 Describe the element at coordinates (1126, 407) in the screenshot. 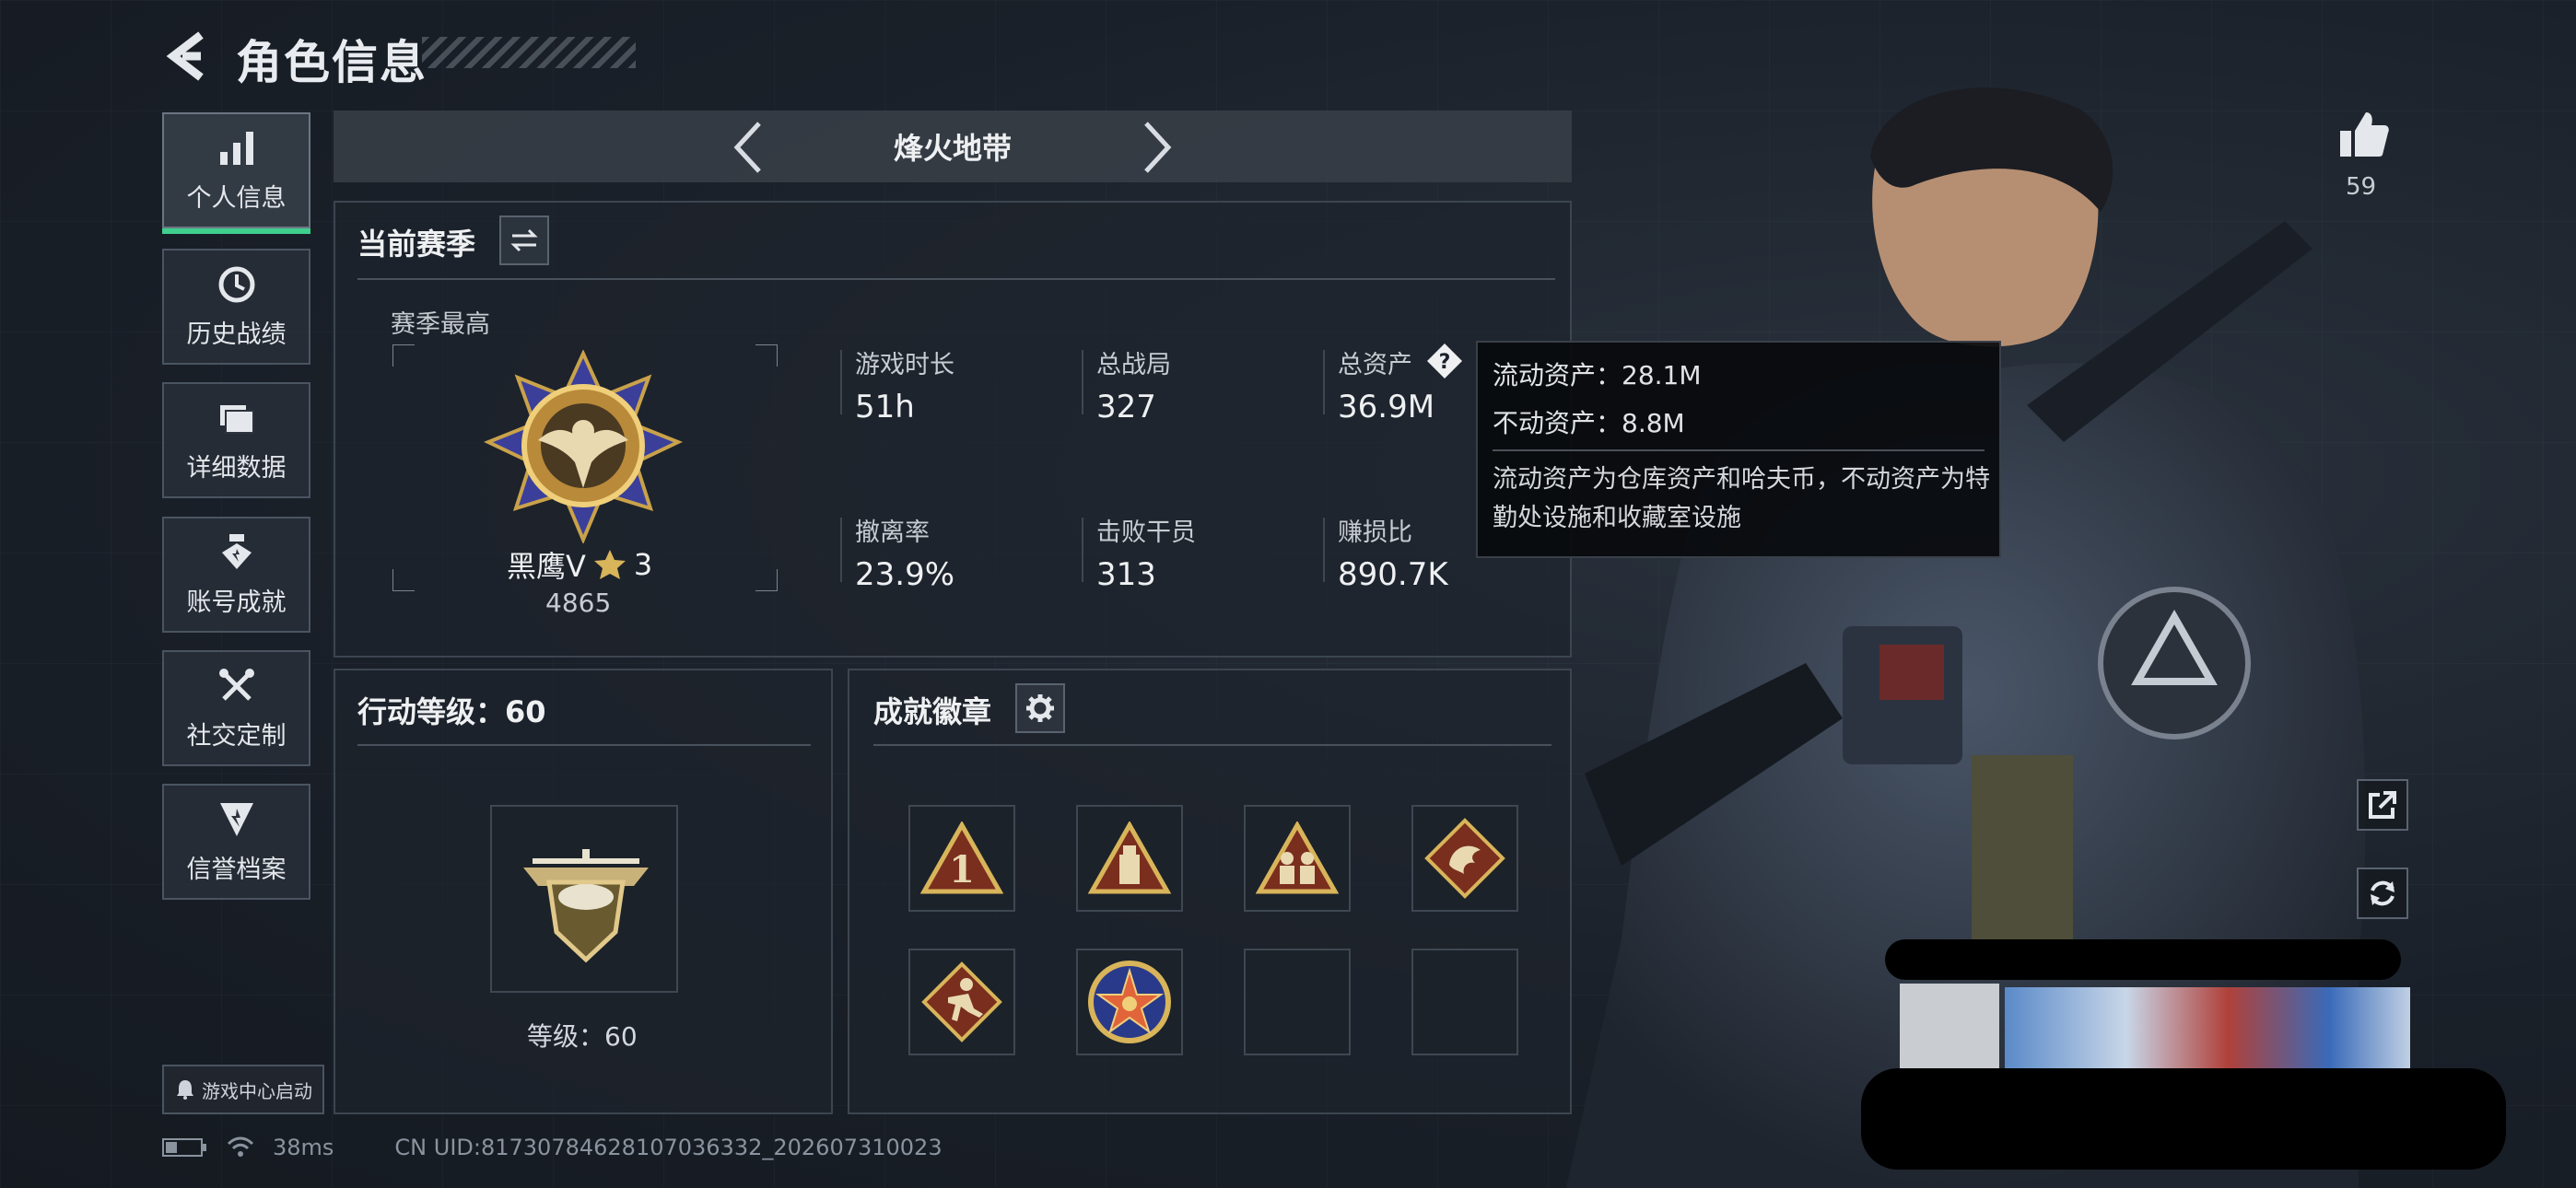

I see `stat-value: 327` at that location.